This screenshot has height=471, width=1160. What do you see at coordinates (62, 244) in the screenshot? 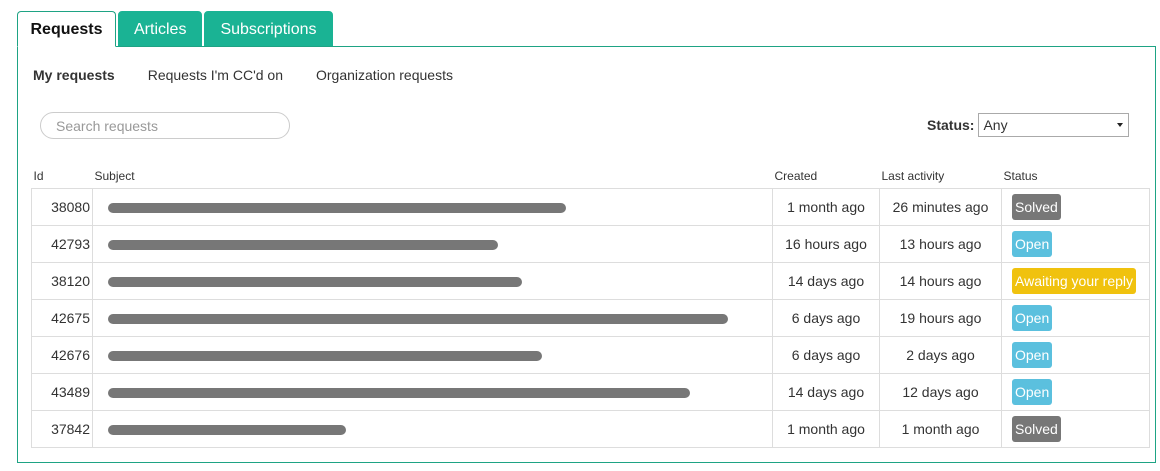
I see `request-id: 42793` at bounding box center [62, 244].